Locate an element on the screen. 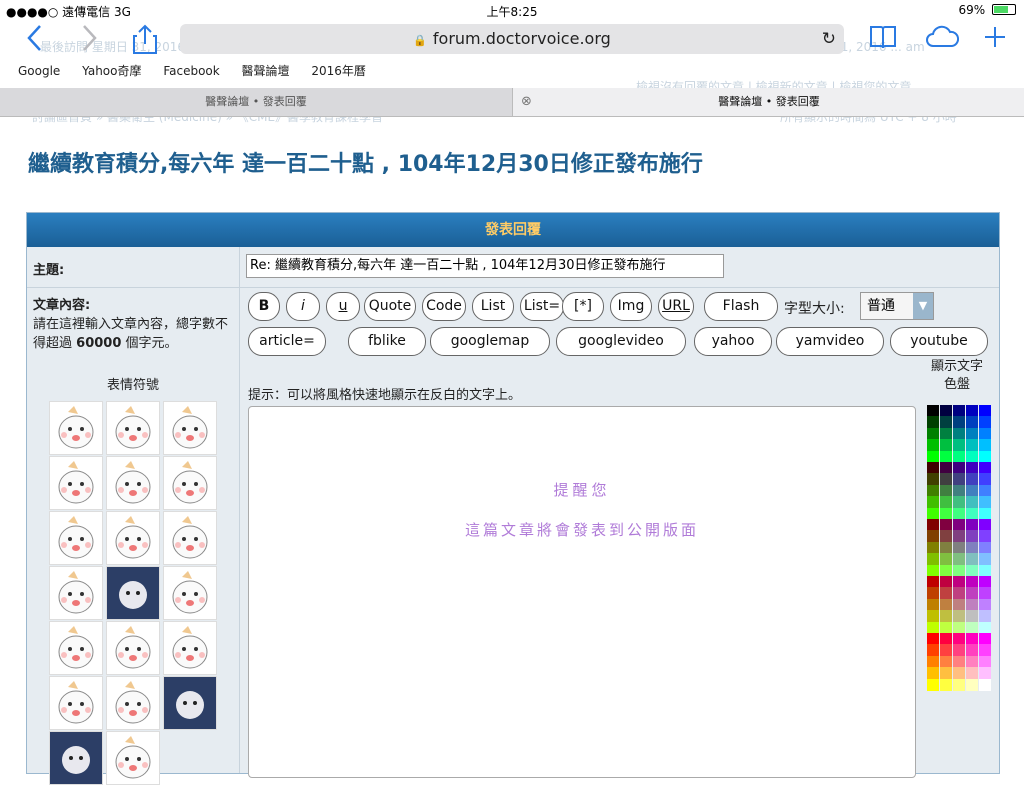  format-button-img: Img is located at coordinates (631, 306).